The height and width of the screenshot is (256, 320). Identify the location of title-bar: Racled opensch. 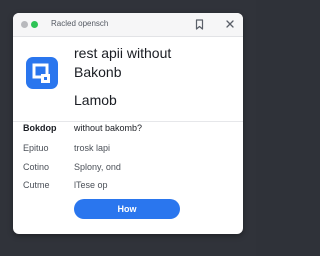
(128, 25).